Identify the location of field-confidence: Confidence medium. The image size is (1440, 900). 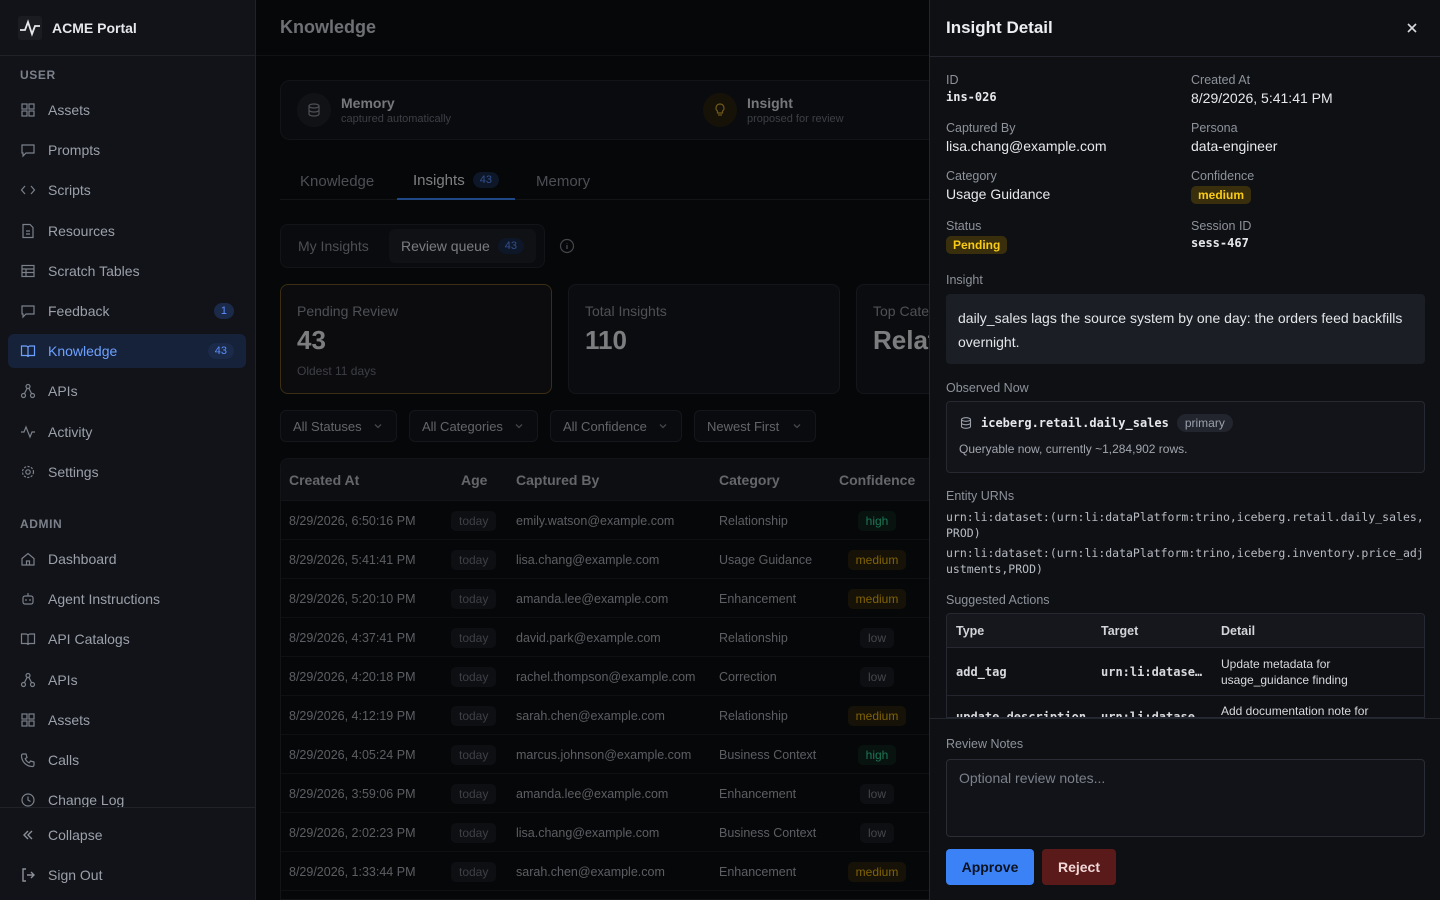
(1222, 186).